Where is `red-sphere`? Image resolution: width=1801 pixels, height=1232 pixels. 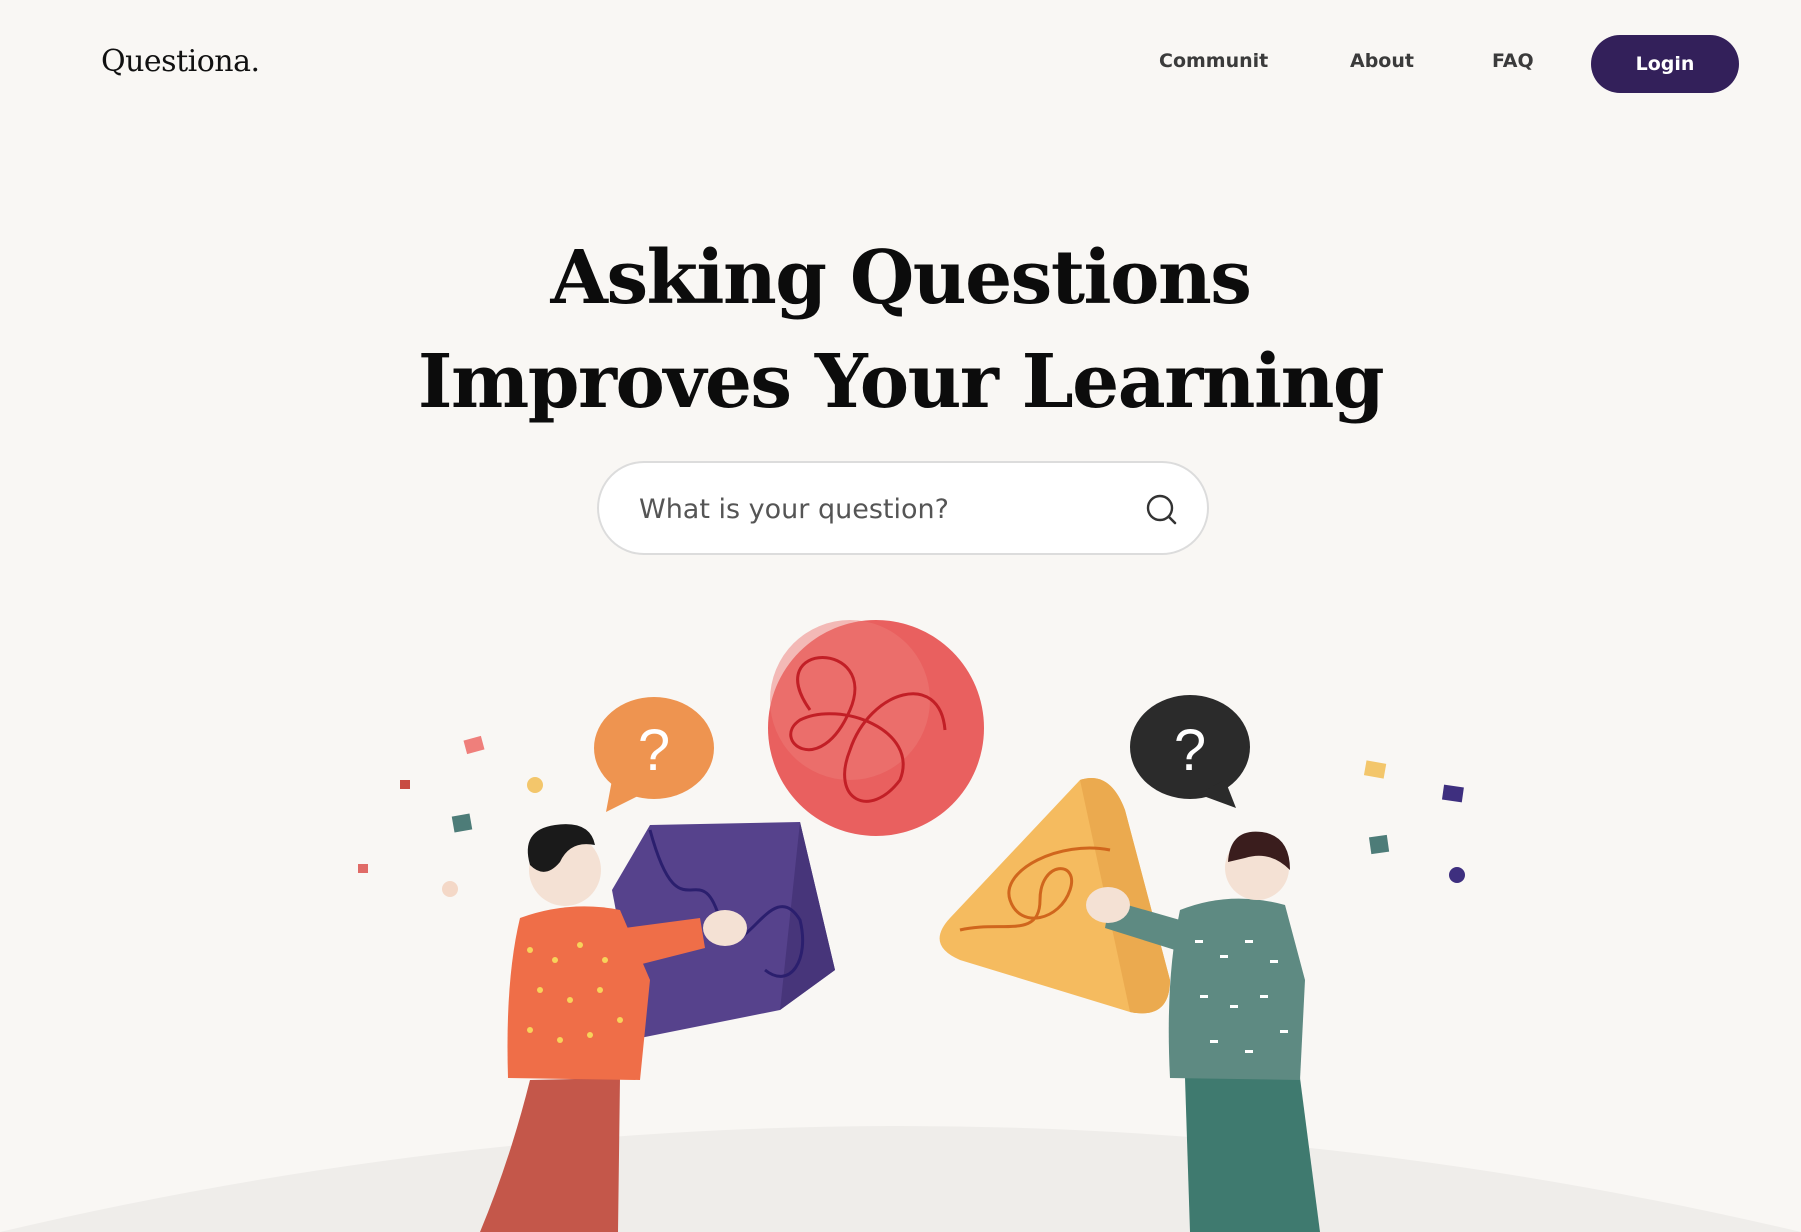
red-sphere is located at coordinates (876, 728).